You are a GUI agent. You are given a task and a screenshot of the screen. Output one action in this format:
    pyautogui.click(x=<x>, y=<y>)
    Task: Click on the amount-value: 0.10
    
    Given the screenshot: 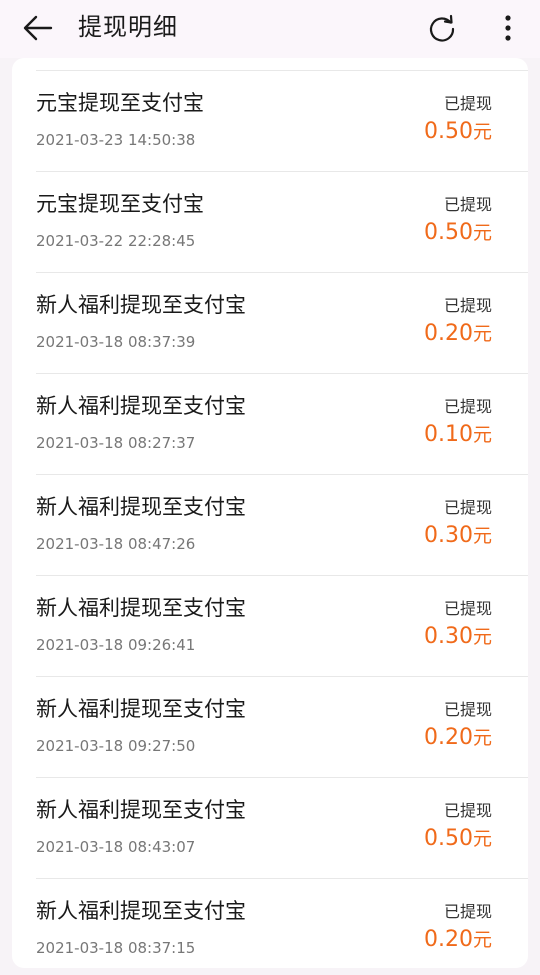 What is the action you would take?
    pyautogui.click(x=448, y=434)
    